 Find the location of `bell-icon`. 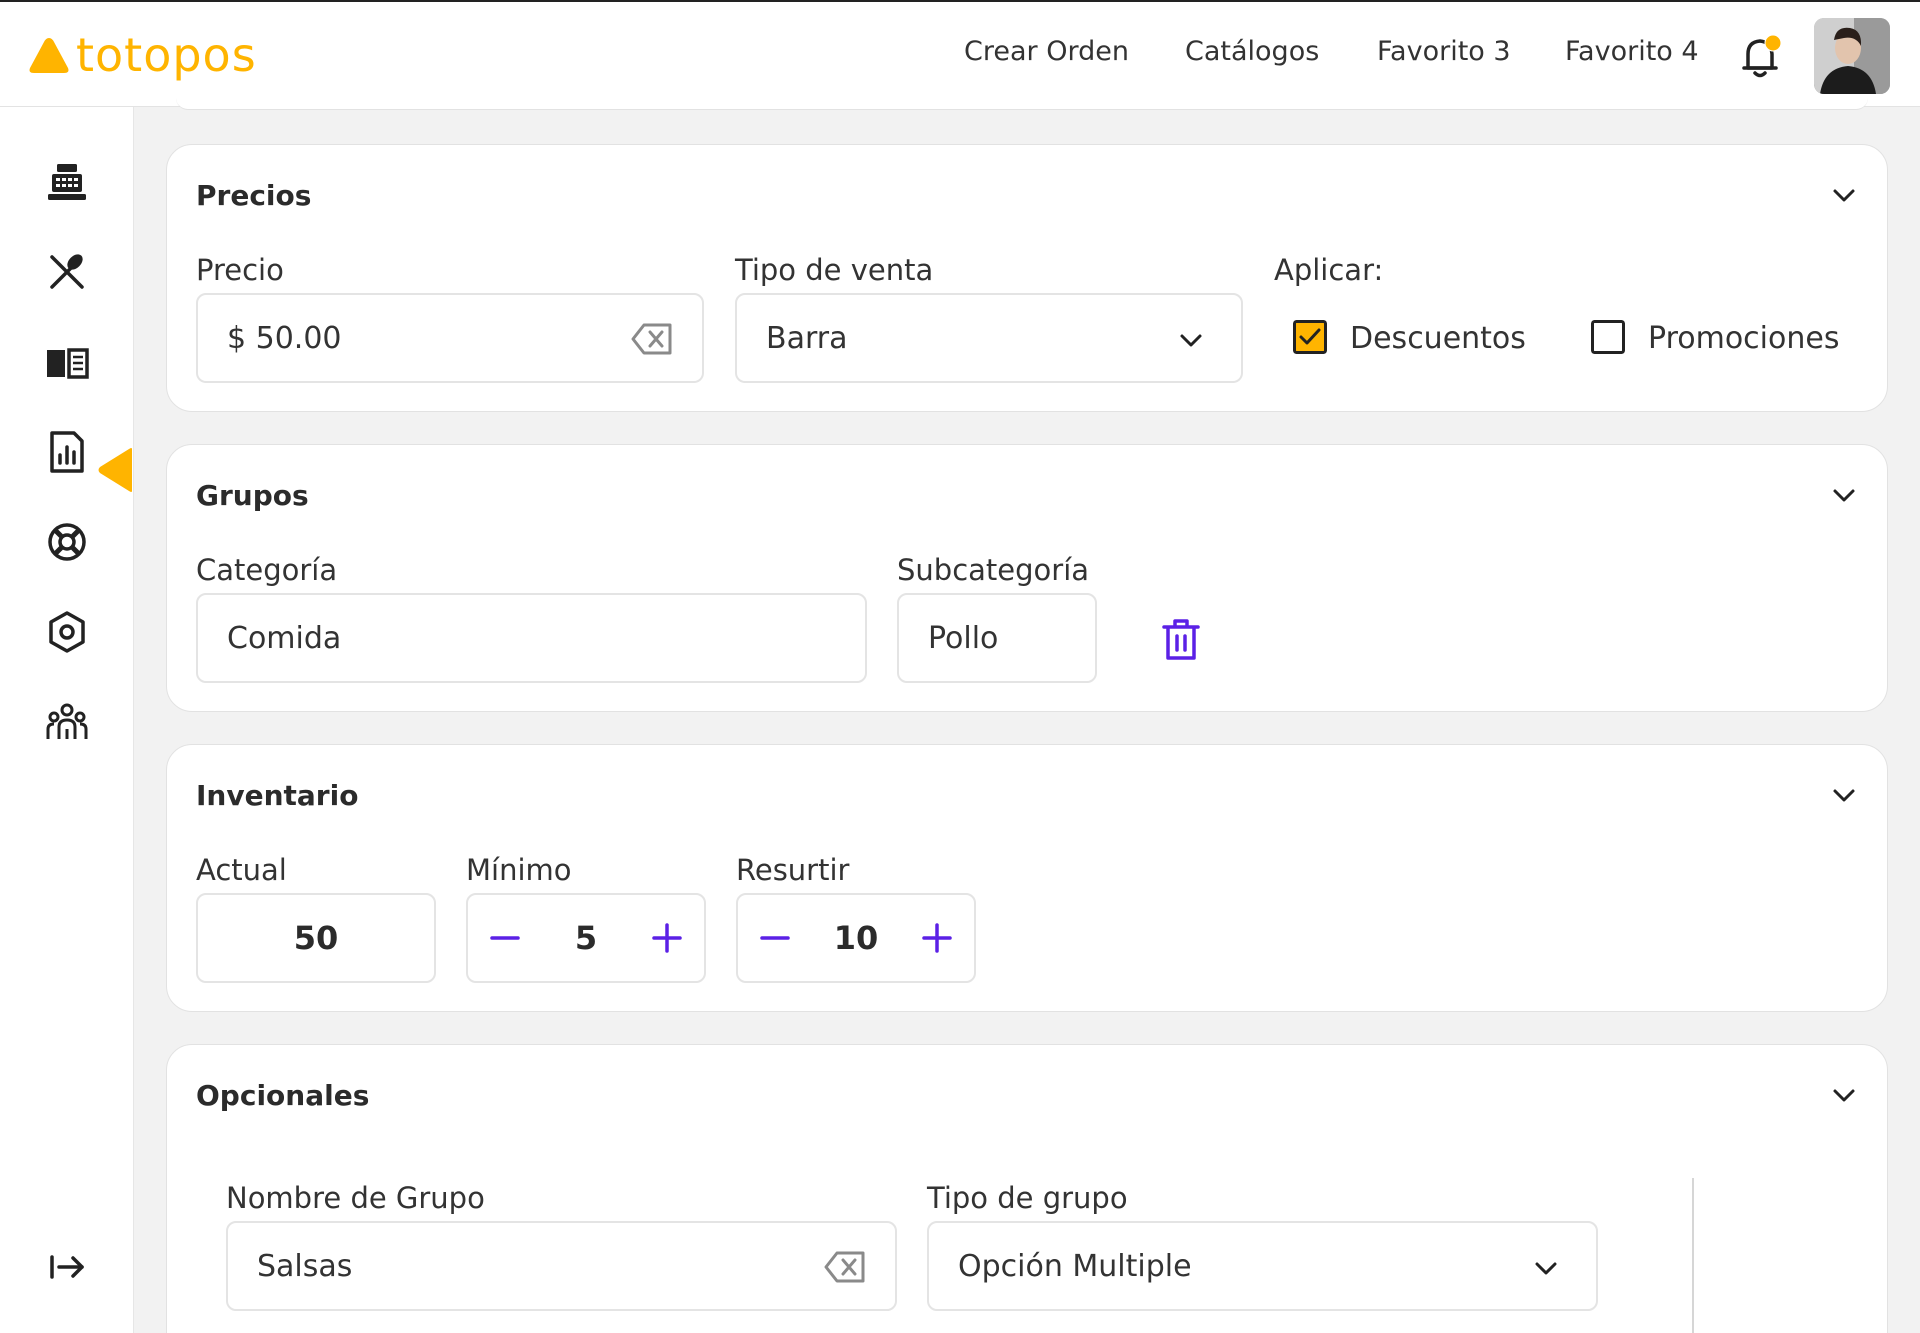

bell-icon is located at coordinates (1762, 57).